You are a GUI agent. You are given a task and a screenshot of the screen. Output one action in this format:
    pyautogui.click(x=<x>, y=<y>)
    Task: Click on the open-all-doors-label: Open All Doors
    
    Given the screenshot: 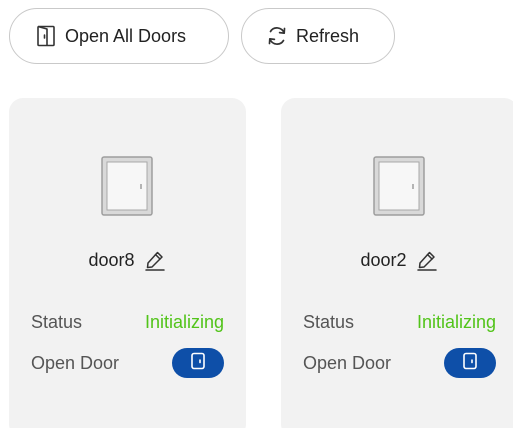 What is the action you would take?
    pyautogui.click(x=126, y=35)
    